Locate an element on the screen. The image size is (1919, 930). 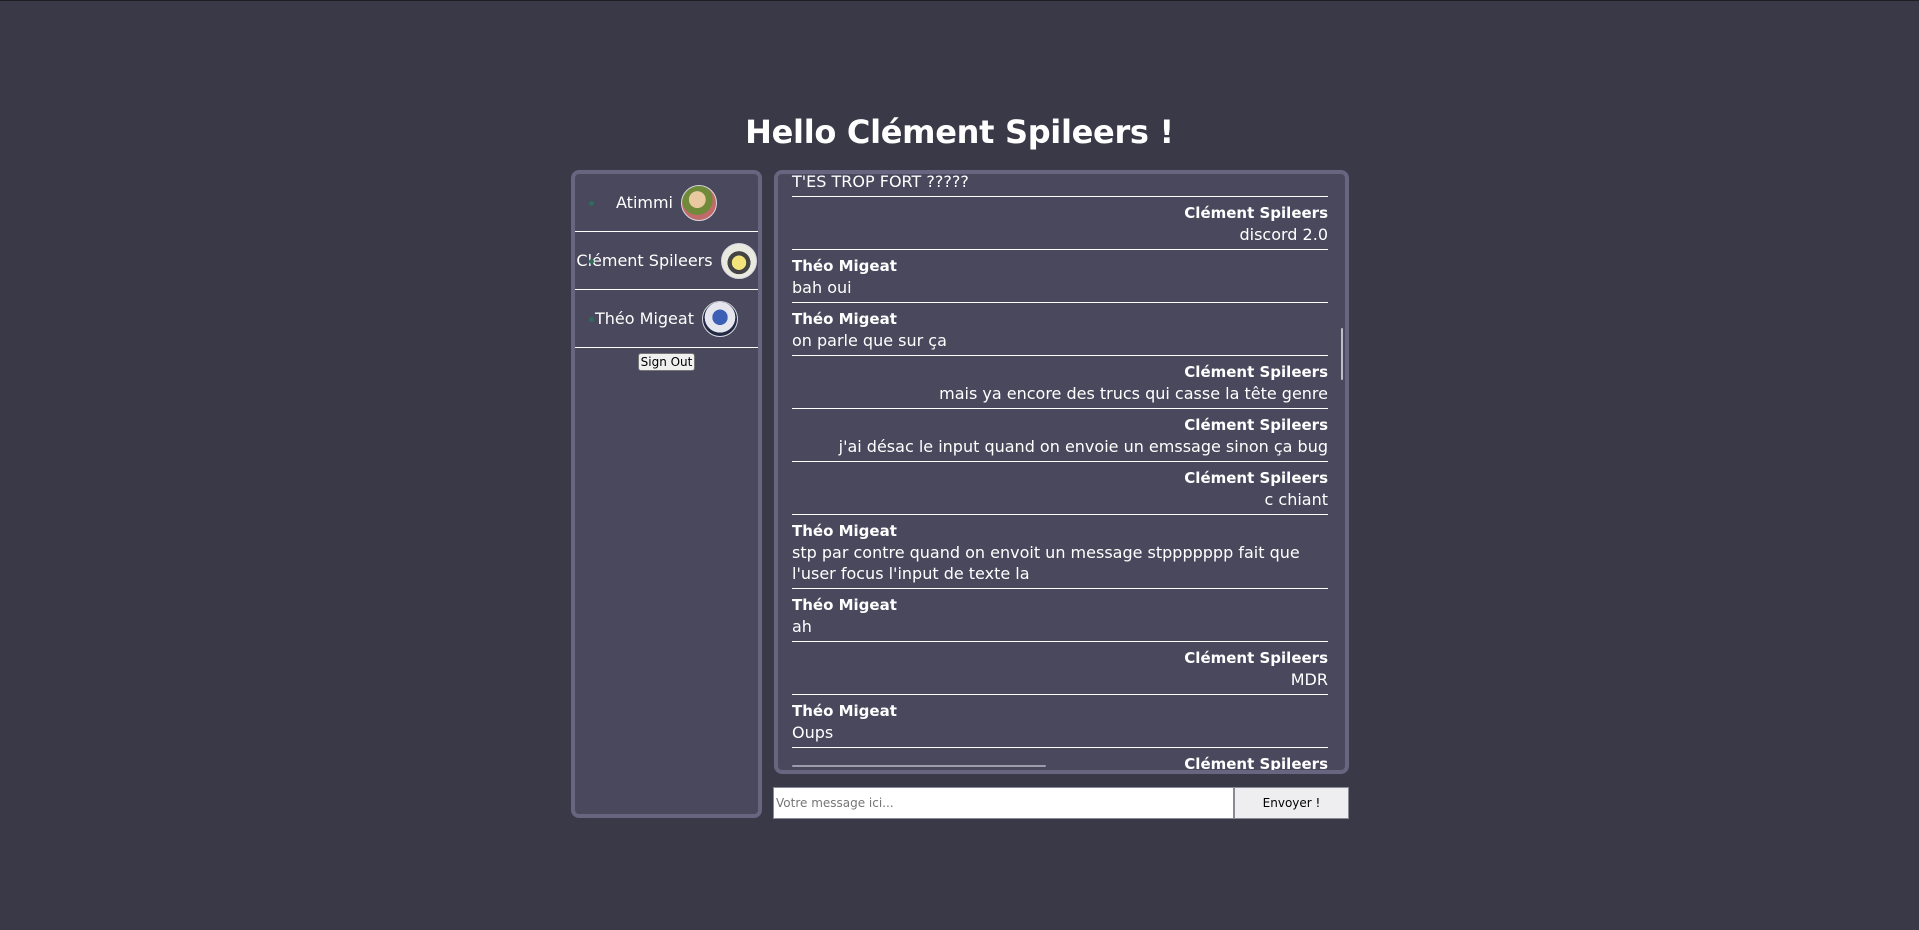
message: Théo Migeat on parle que sur ça is located at coordinates (1060, 329).